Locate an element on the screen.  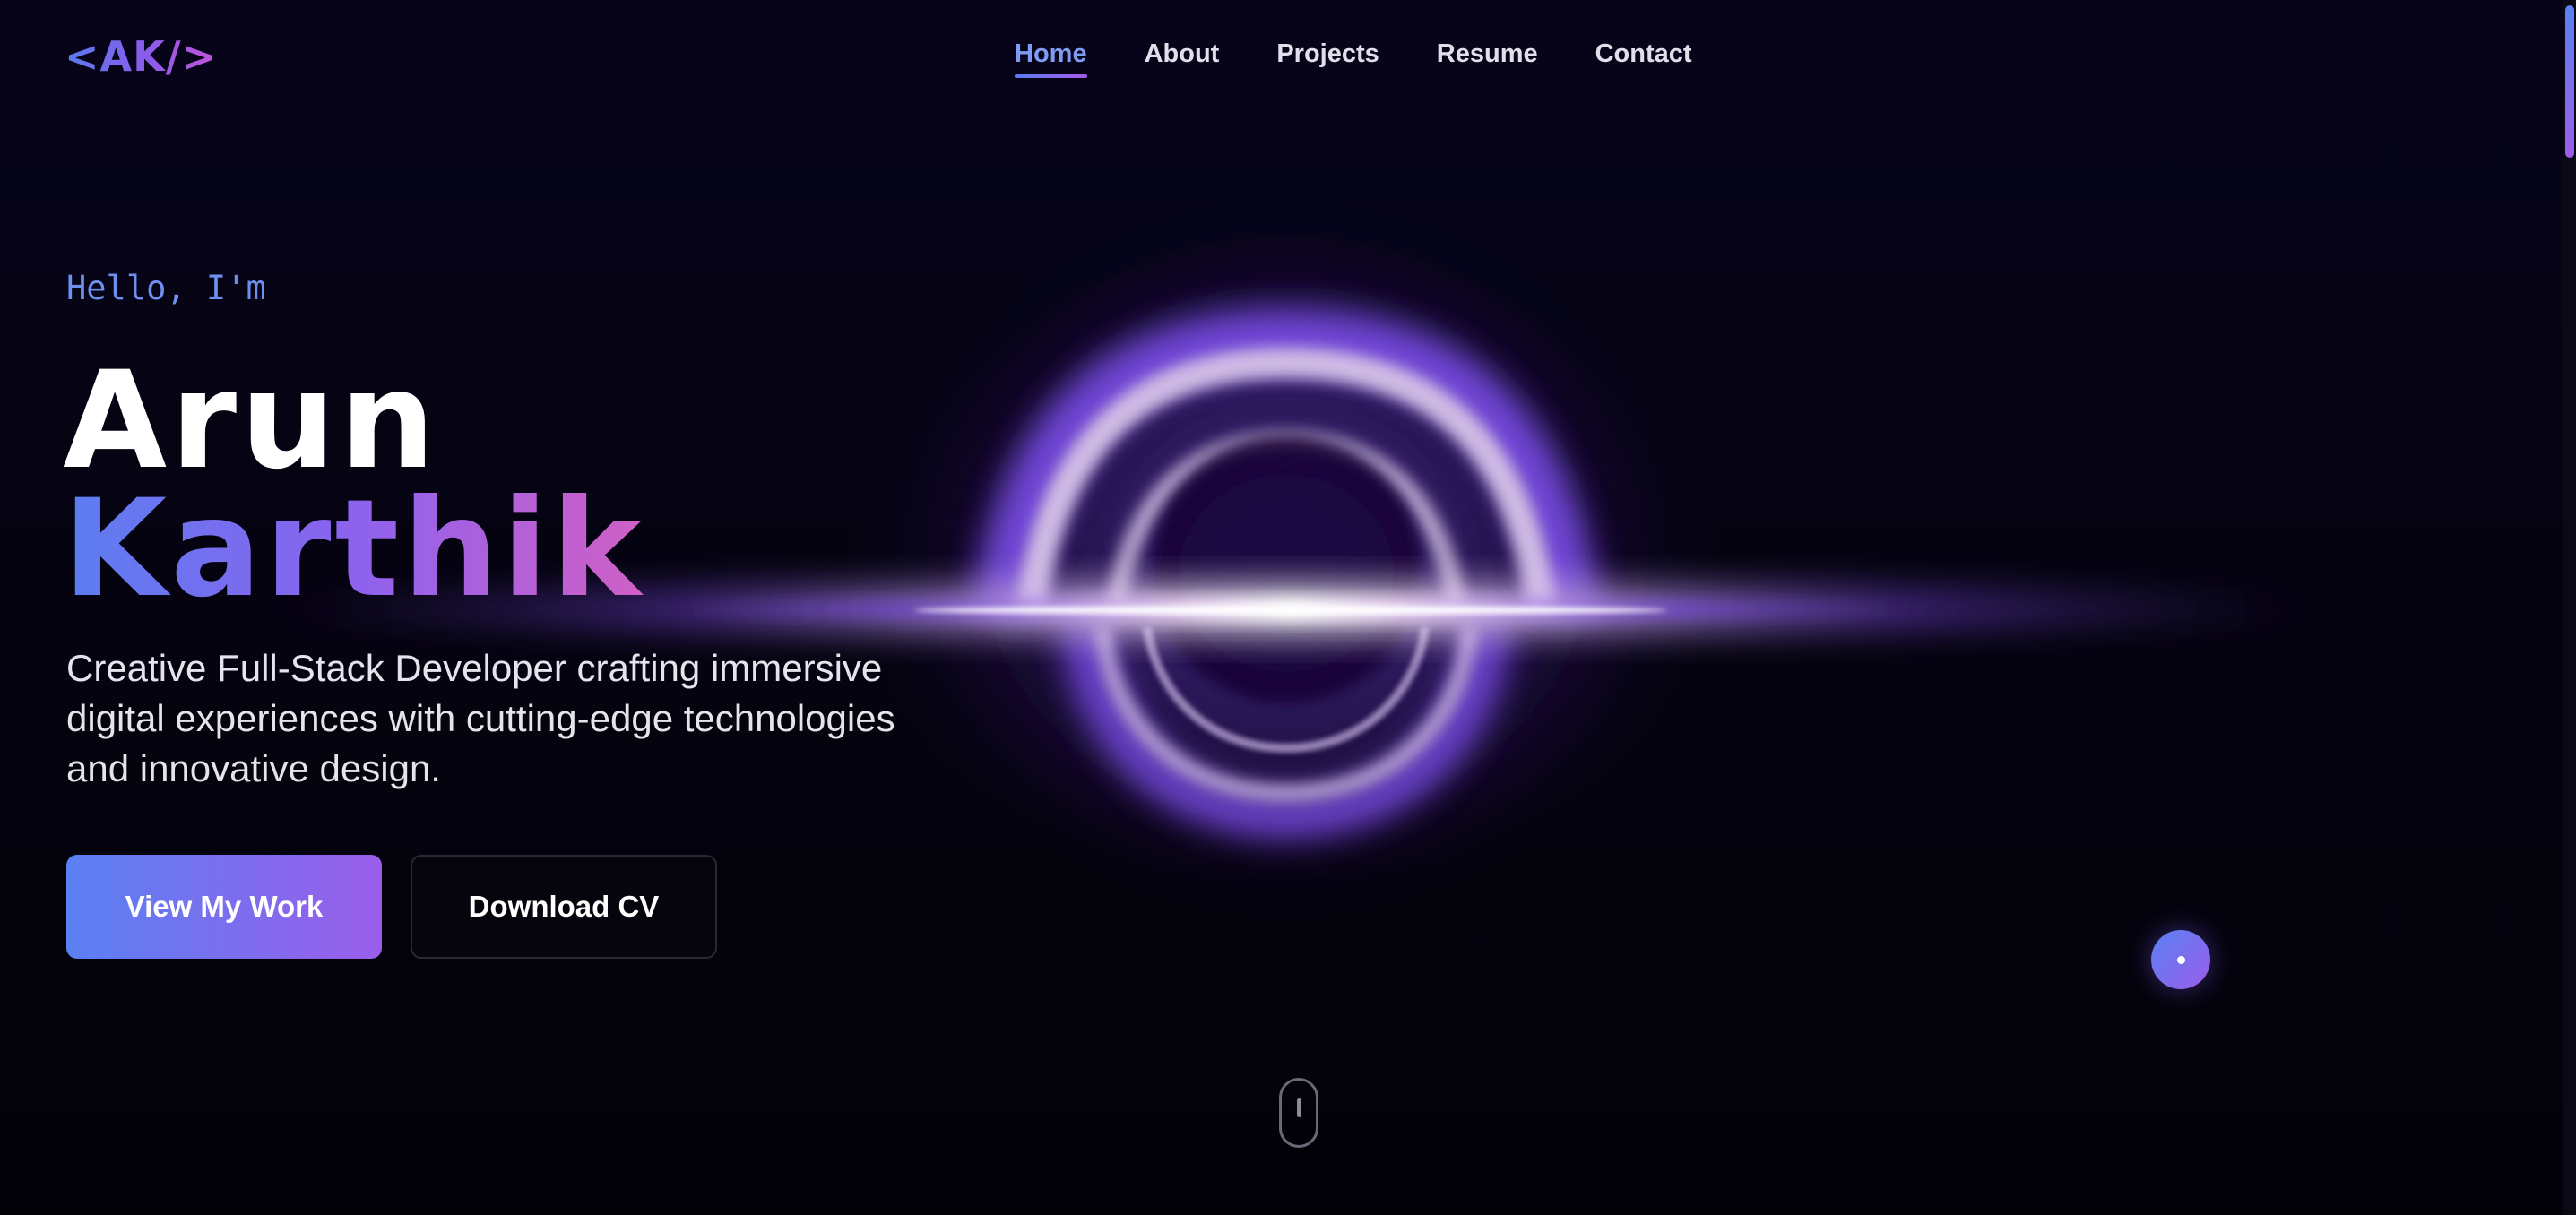
nav-item-about: About is located at coordinates (1182, 58).